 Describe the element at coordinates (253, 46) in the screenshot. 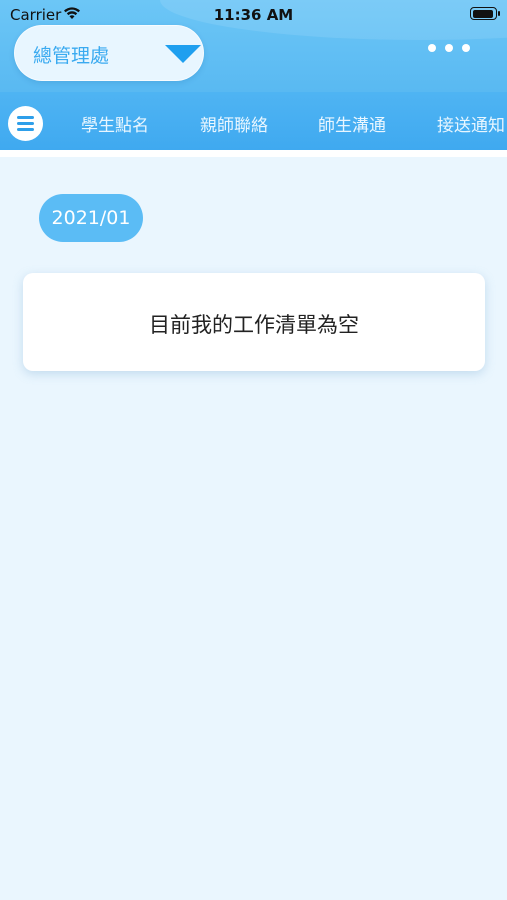

I see `app-header: Carrier 11:36 AM 總管理處` at that location.